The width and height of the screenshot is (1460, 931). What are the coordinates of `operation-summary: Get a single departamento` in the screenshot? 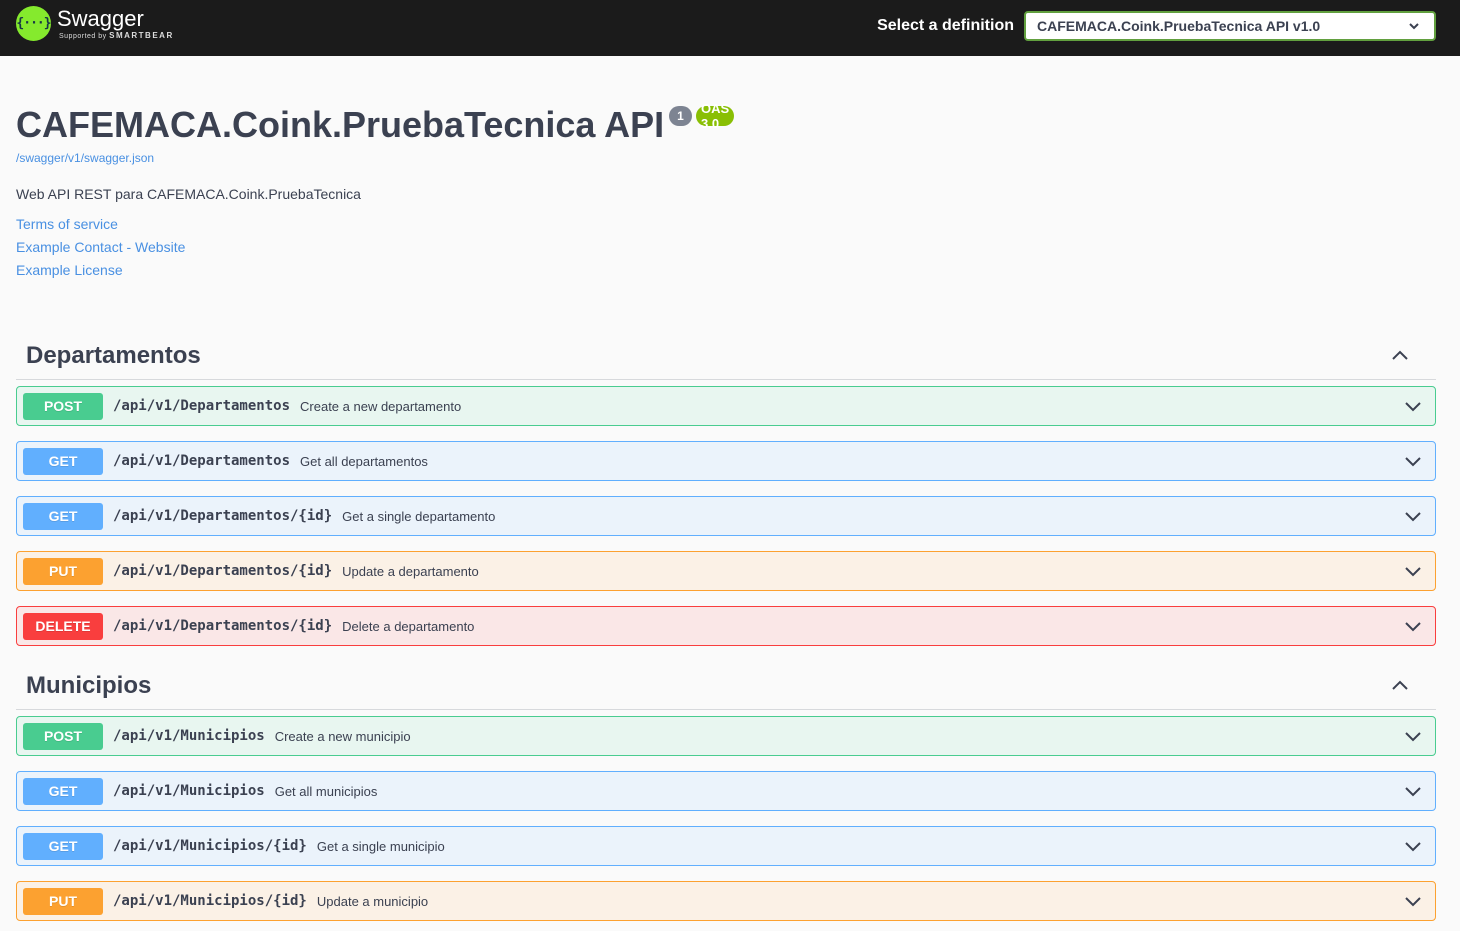 It's located at (419, 516).